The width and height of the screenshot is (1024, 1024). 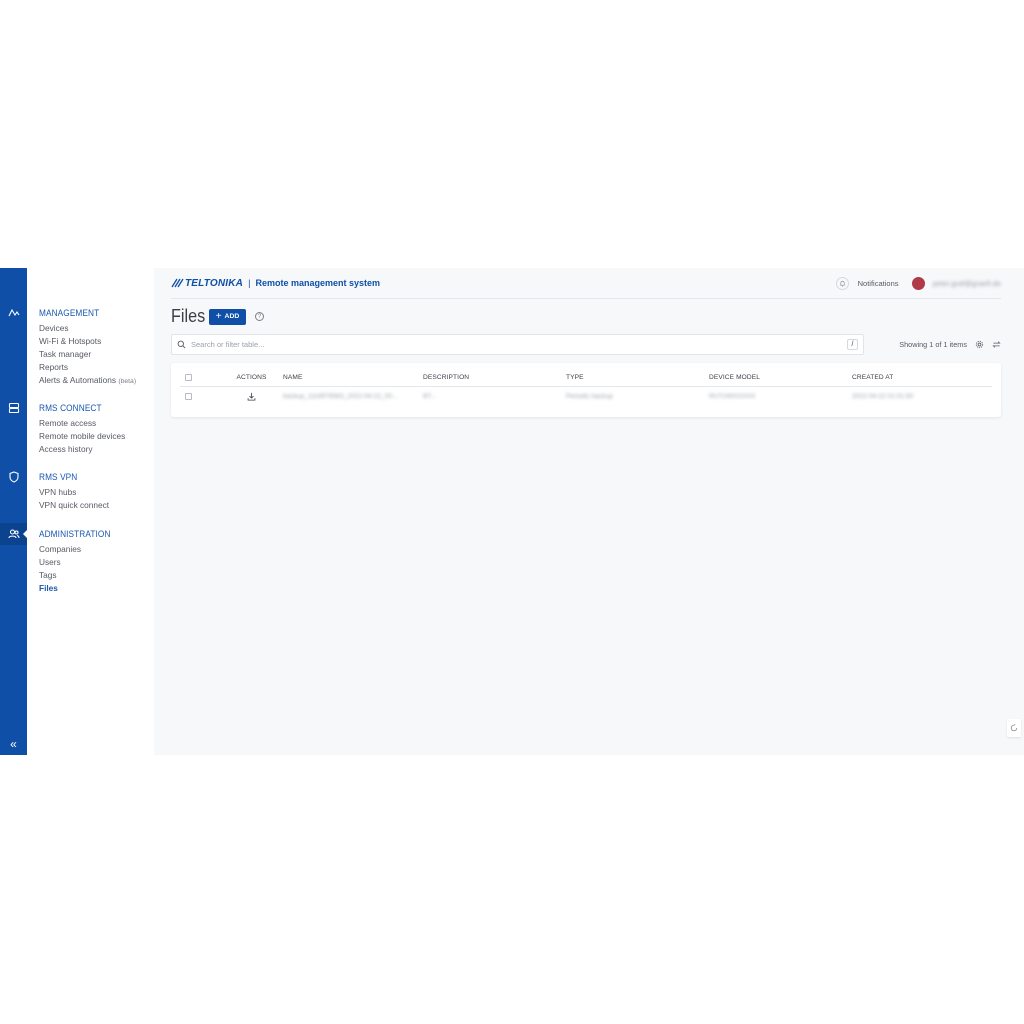 What do you see at coordinates (58, 477) in the screenshot?
I see `nav-group-title: RMS VPN` at bounding box center [58, 477].